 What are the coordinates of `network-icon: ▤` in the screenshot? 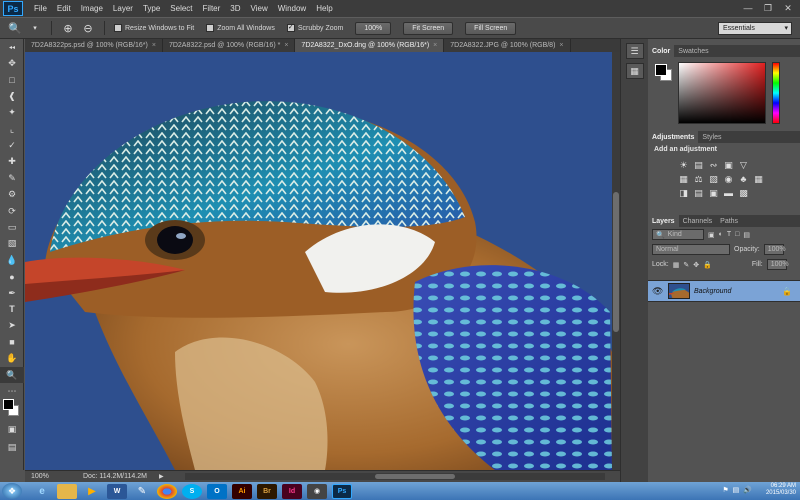 It's located at (736, 490).